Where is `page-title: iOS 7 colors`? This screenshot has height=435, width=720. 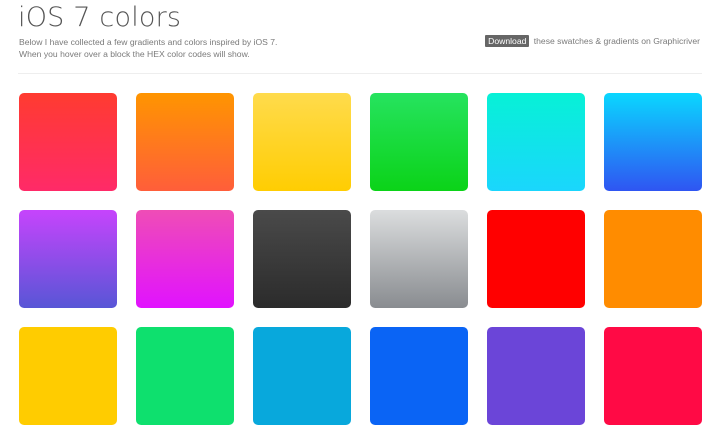
page-title: iOS 7 colors is located at coordinates (100, 17).